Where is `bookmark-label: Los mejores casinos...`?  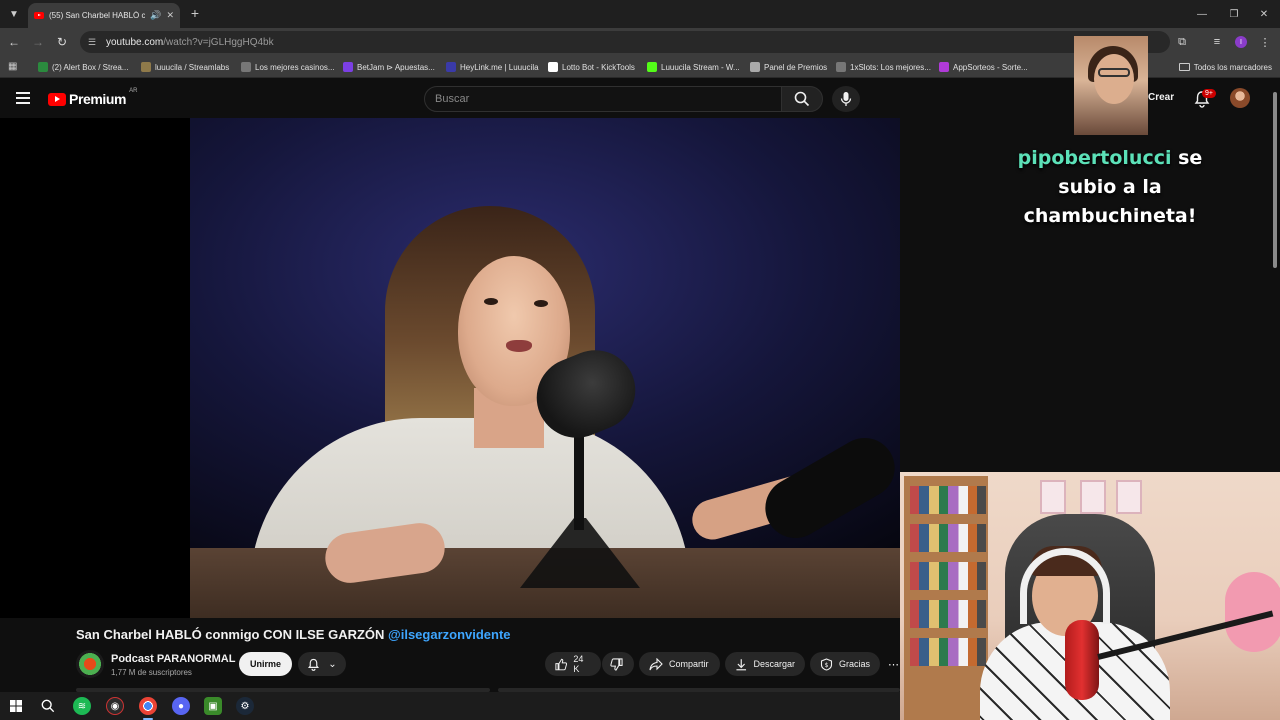
bookmark-label: Los mejores casinos... is located at coordinates (295, 67).